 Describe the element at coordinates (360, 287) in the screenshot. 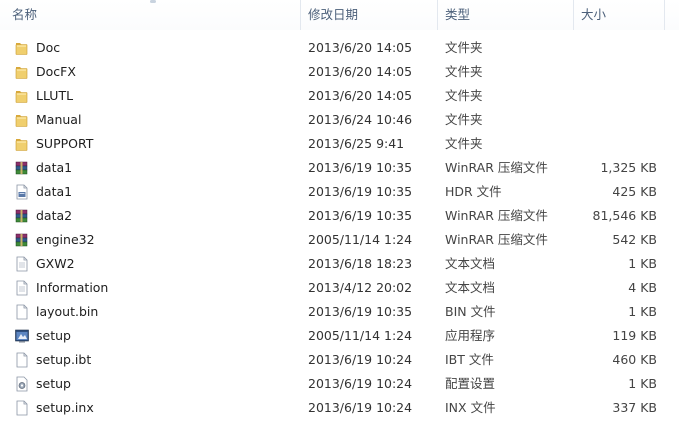

I see `file-modified-date: 2013/4/12 20:02` at that location.